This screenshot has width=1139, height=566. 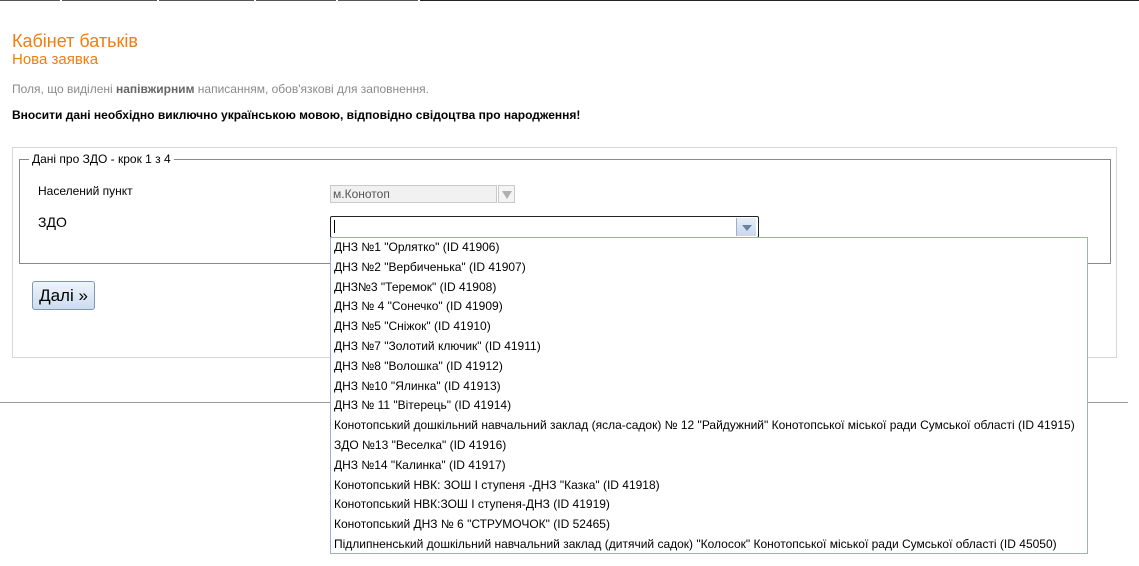 I want to click on dropdown-option: ДНЗ № 4 "Сонечко" (ID 41909), so click(x=709, y=307).